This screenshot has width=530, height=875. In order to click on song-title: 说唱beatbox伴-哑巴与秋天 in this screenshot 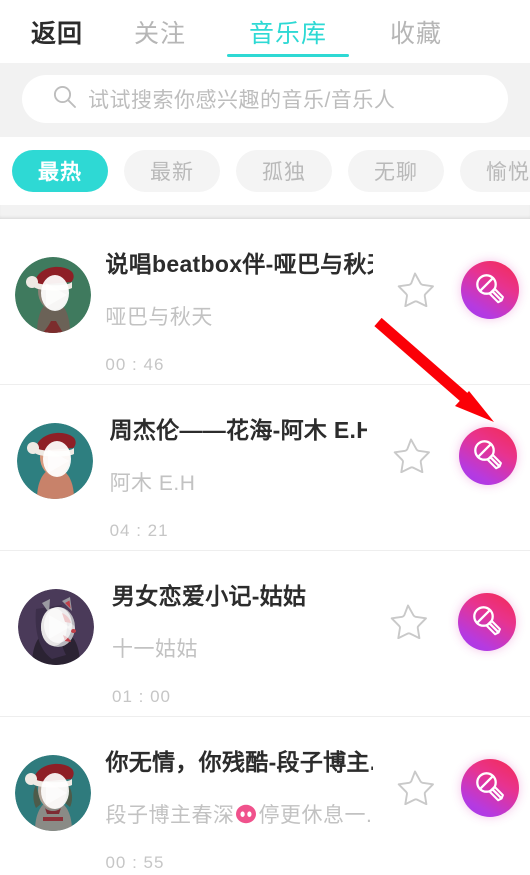, I will do `click(239, 264)`.